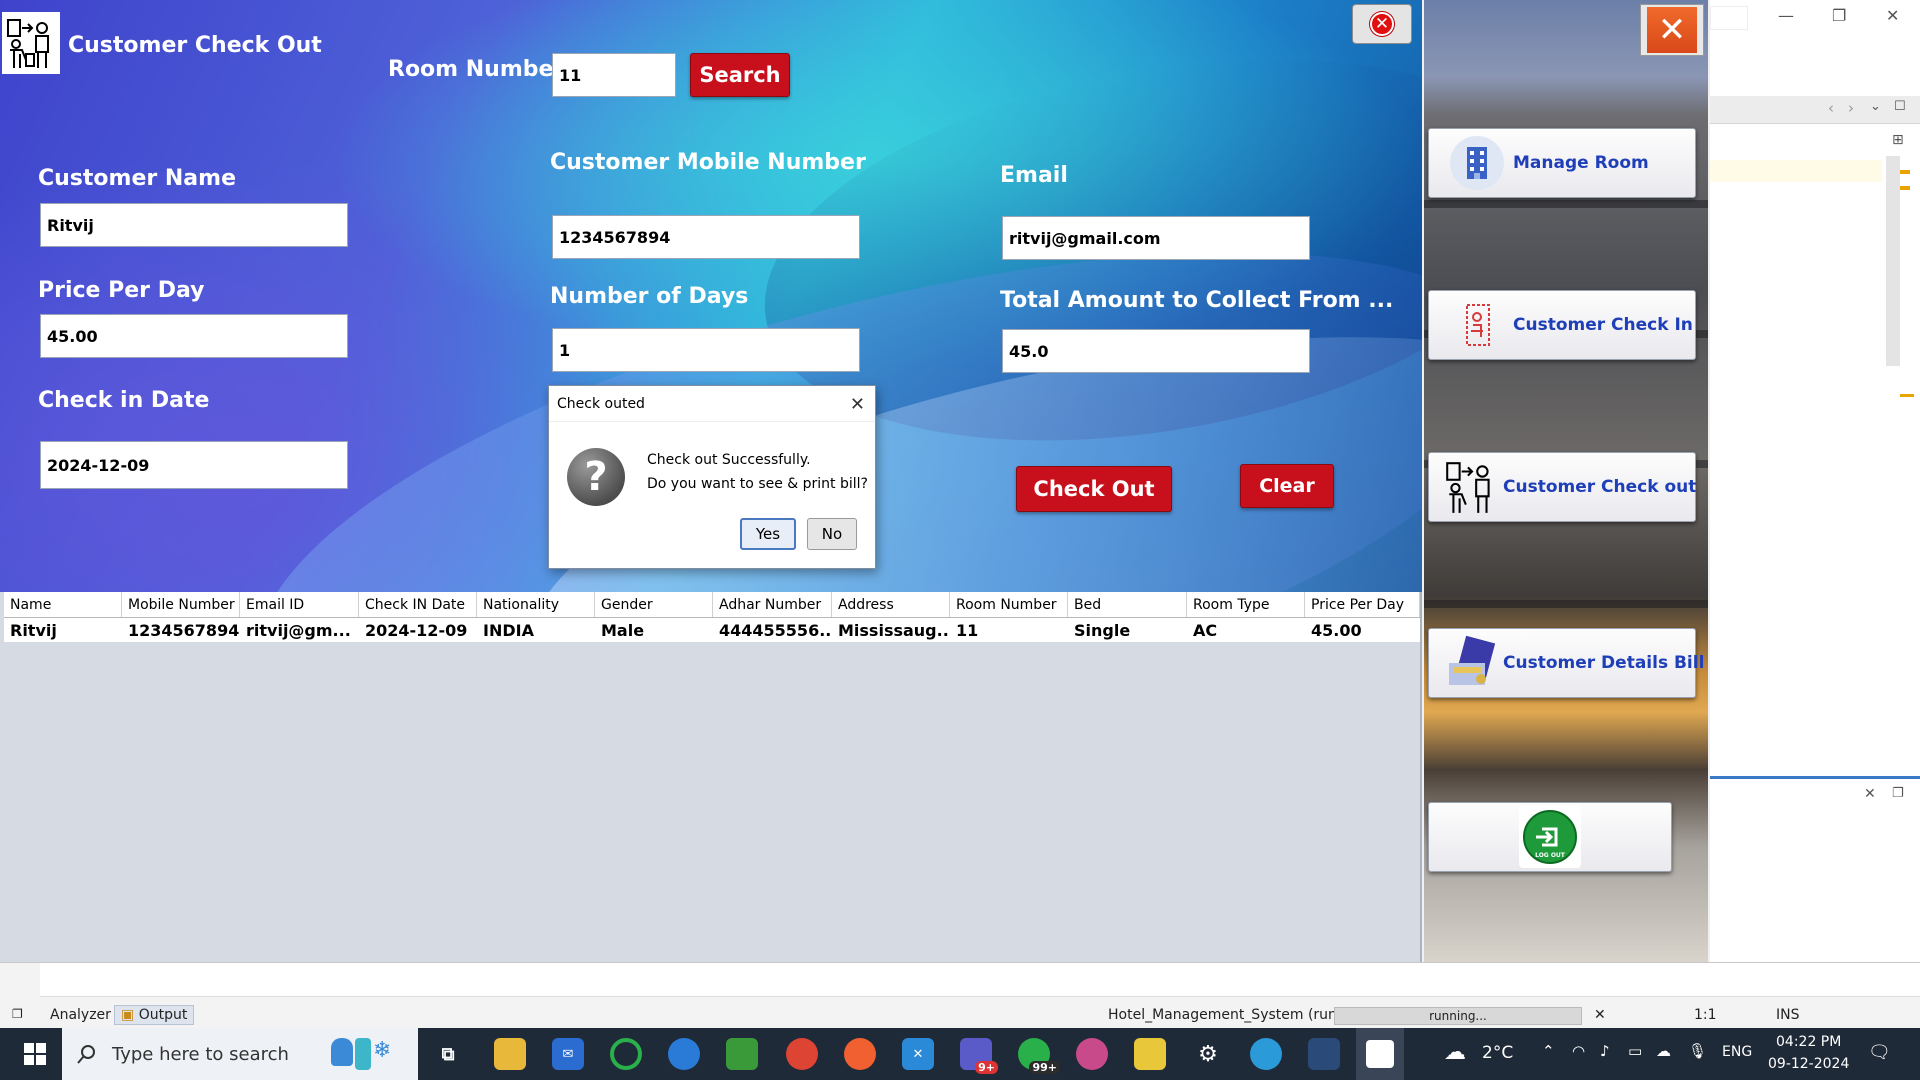 The width and height of the screenshot is (1920, 1080). I want to click on teams-icon: 9+, so click(979, 1056).